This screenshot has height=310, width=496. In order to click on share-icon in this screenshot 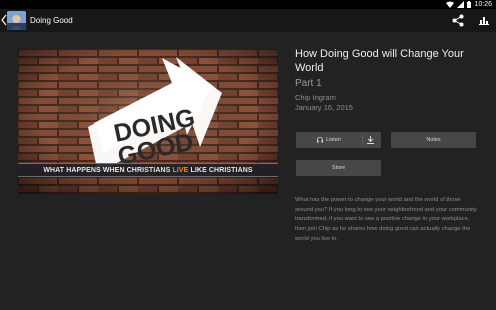, I will do `click(458, 20)`.